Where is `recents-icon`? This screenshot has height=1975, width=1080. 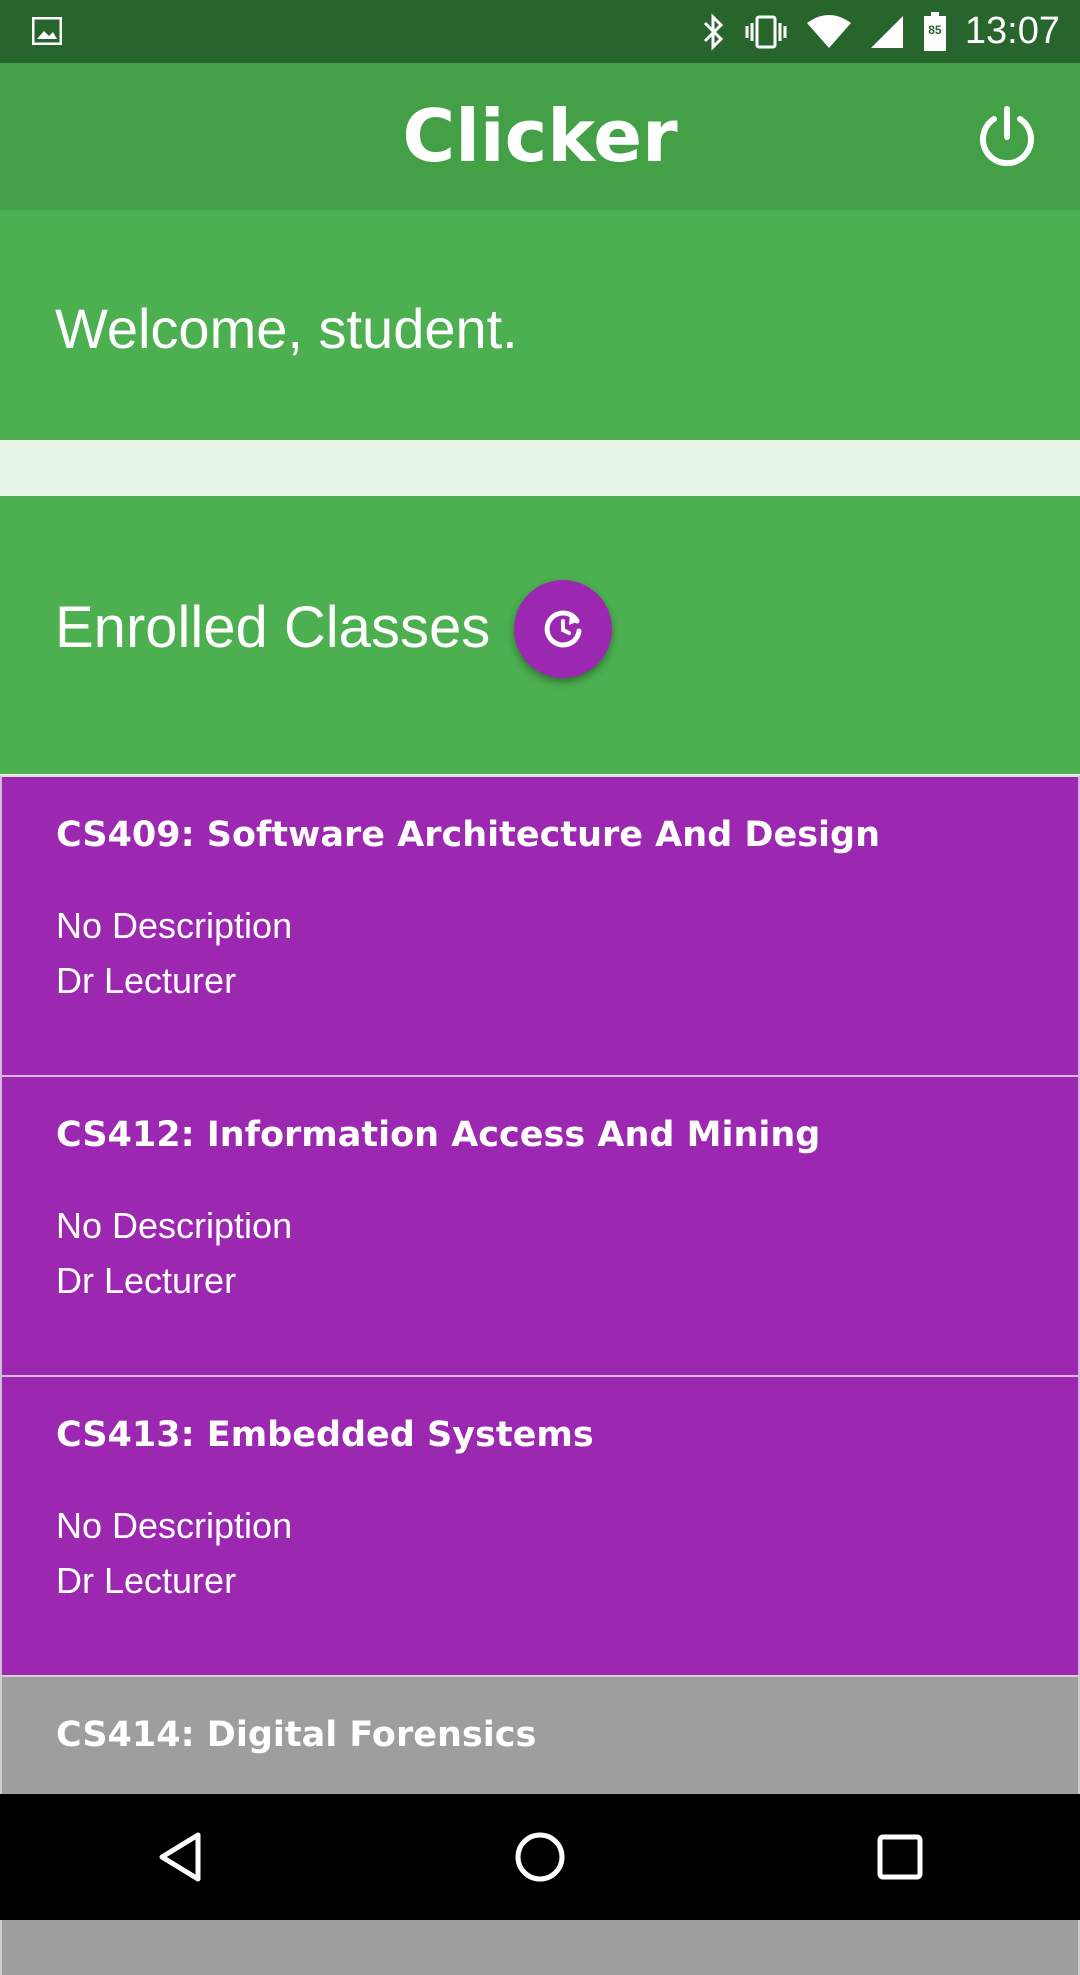
recents-icon is located at coordinates (900, 1857).